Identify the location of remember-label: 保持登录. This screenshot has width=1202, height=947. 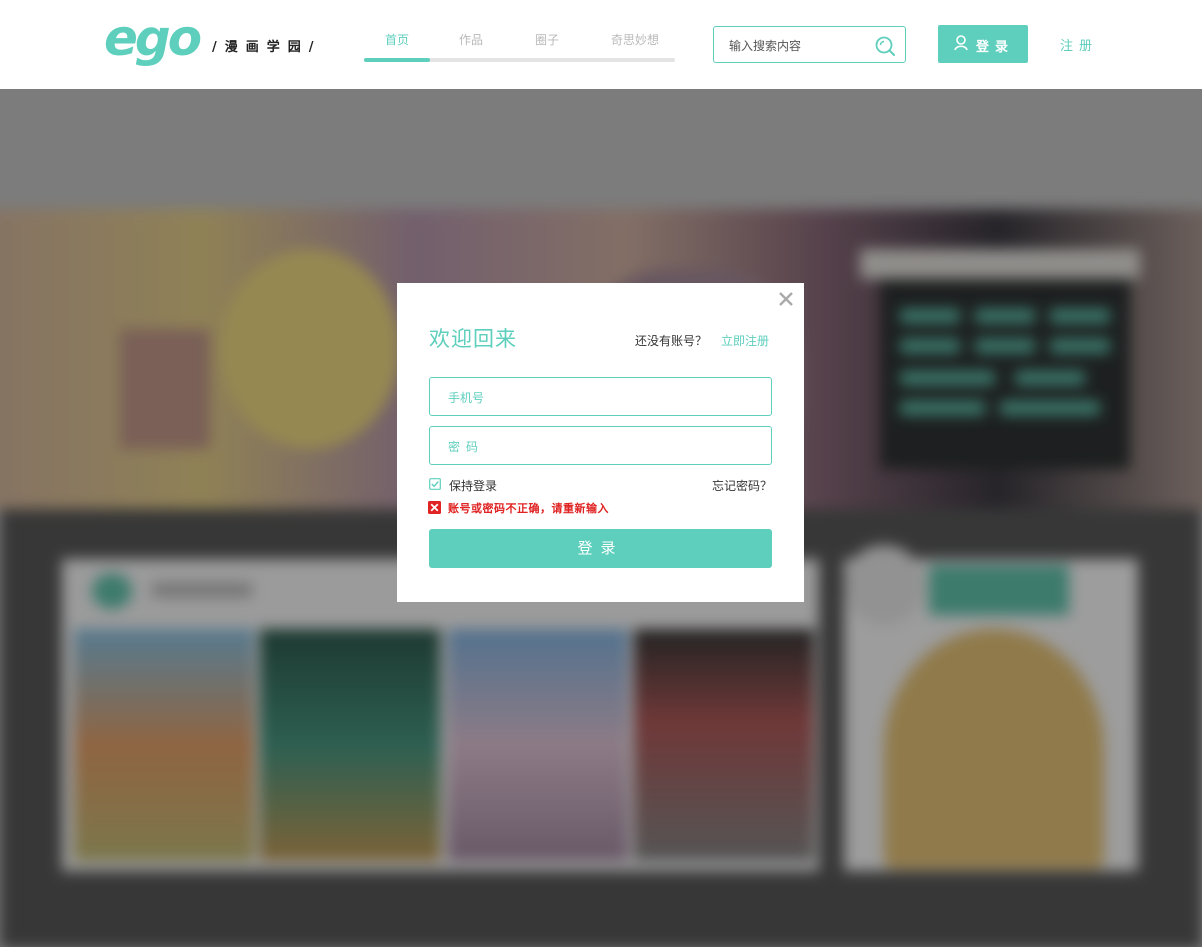
(473, 486).